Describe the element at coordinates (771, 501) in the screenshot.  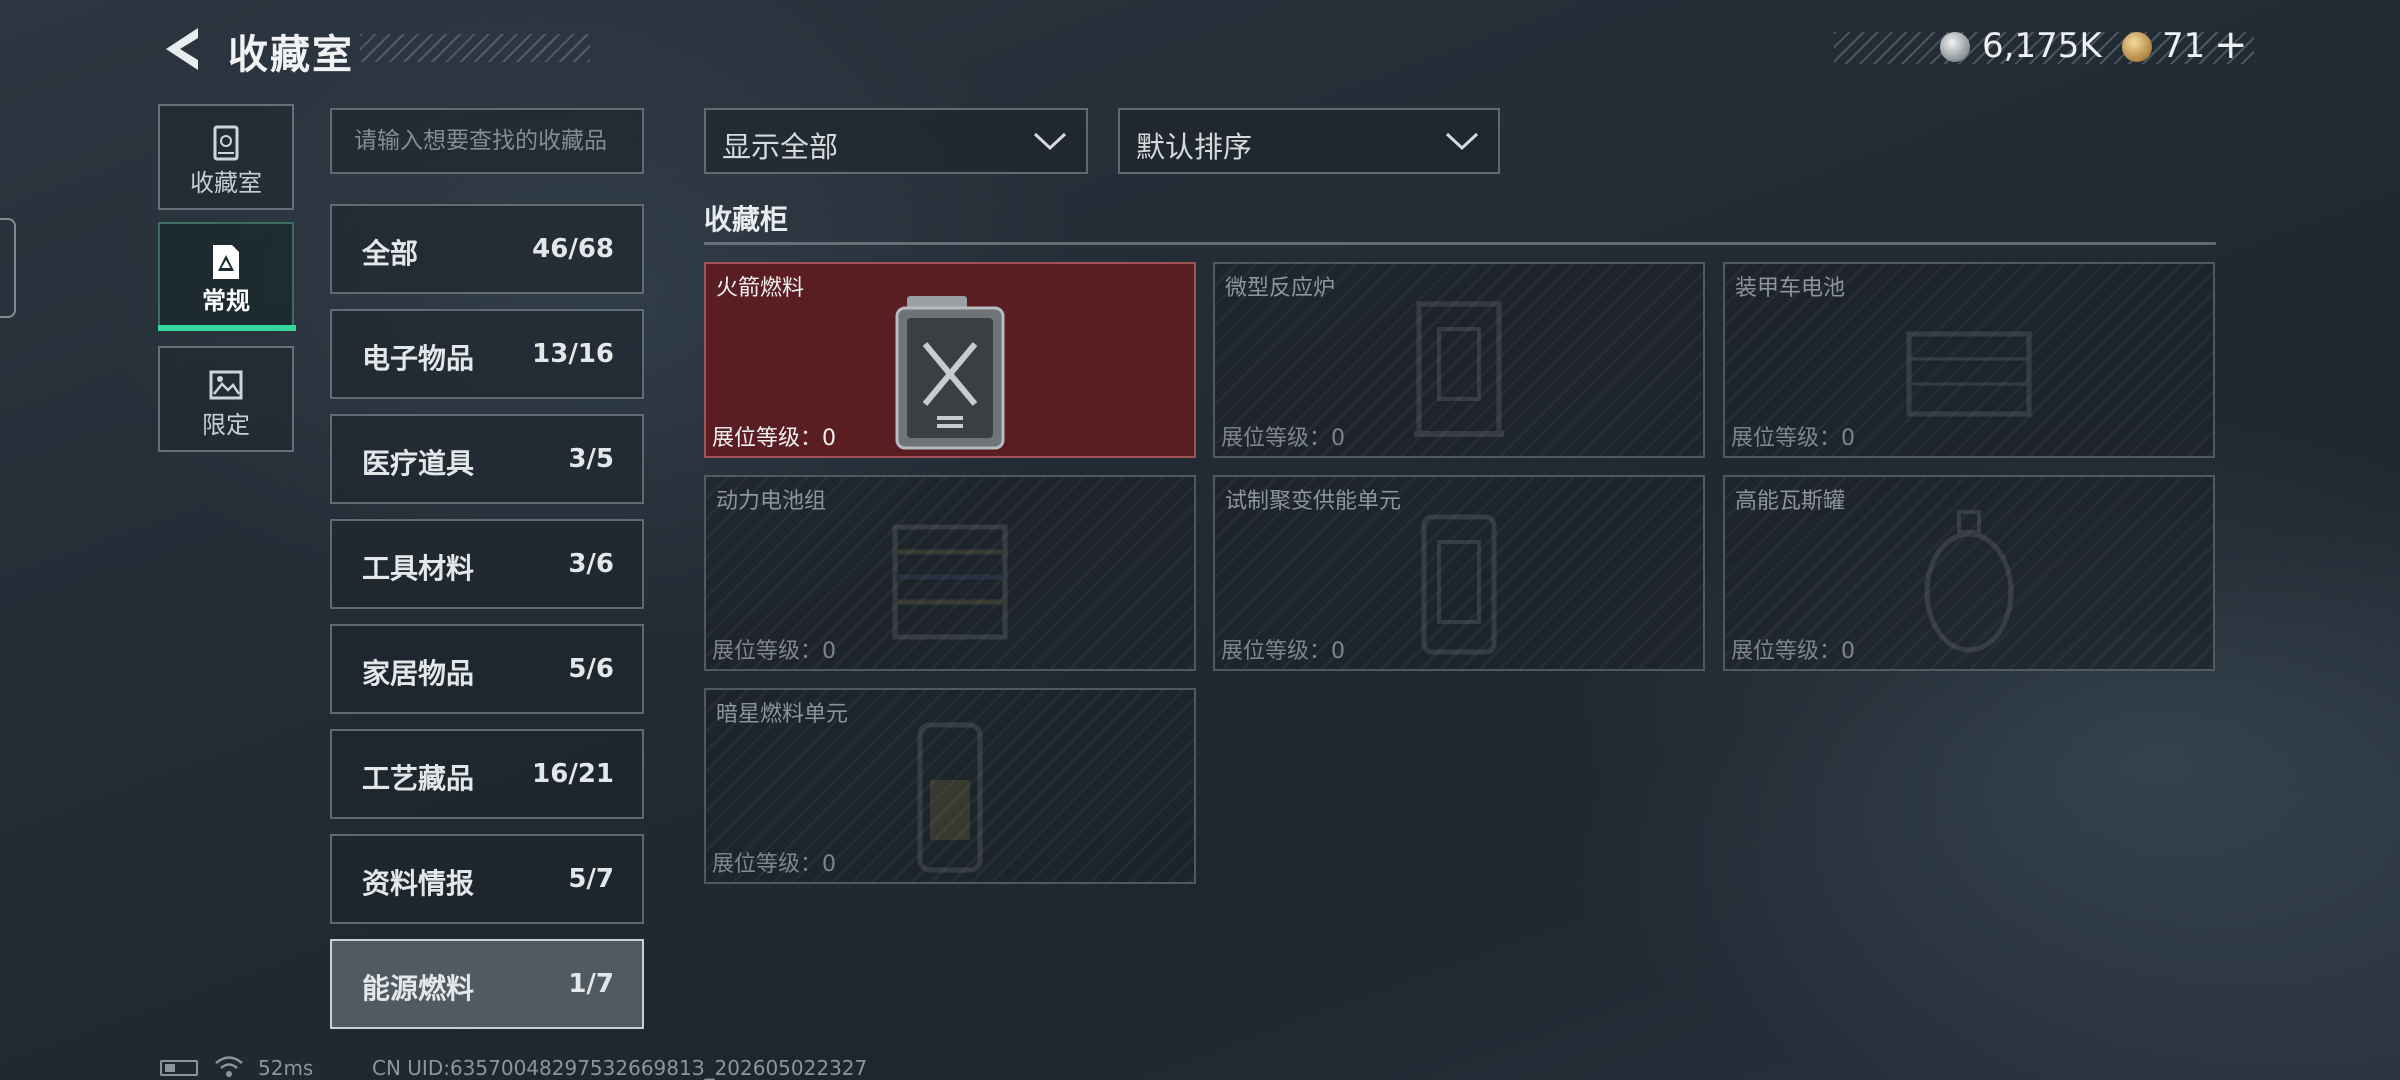
I see `item-name: 动力电池组` at that location.